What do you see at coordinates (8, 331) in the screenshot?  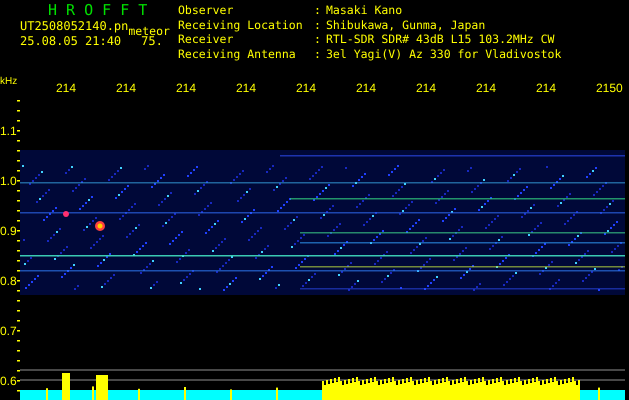 I see `axis-value-label: 0.7` at bounding box center [8, 331].